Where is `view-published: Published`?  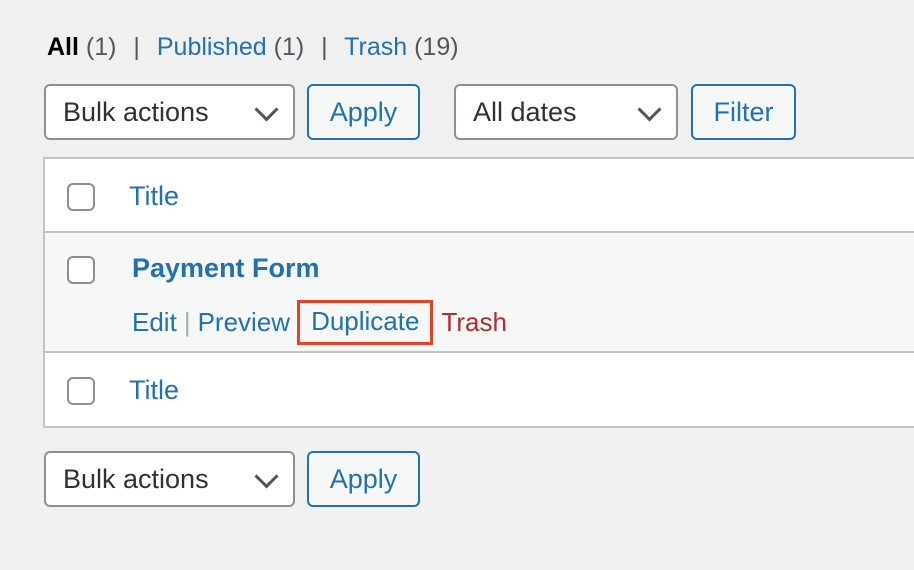
view-published: Published is located at coordinates (212, 47).